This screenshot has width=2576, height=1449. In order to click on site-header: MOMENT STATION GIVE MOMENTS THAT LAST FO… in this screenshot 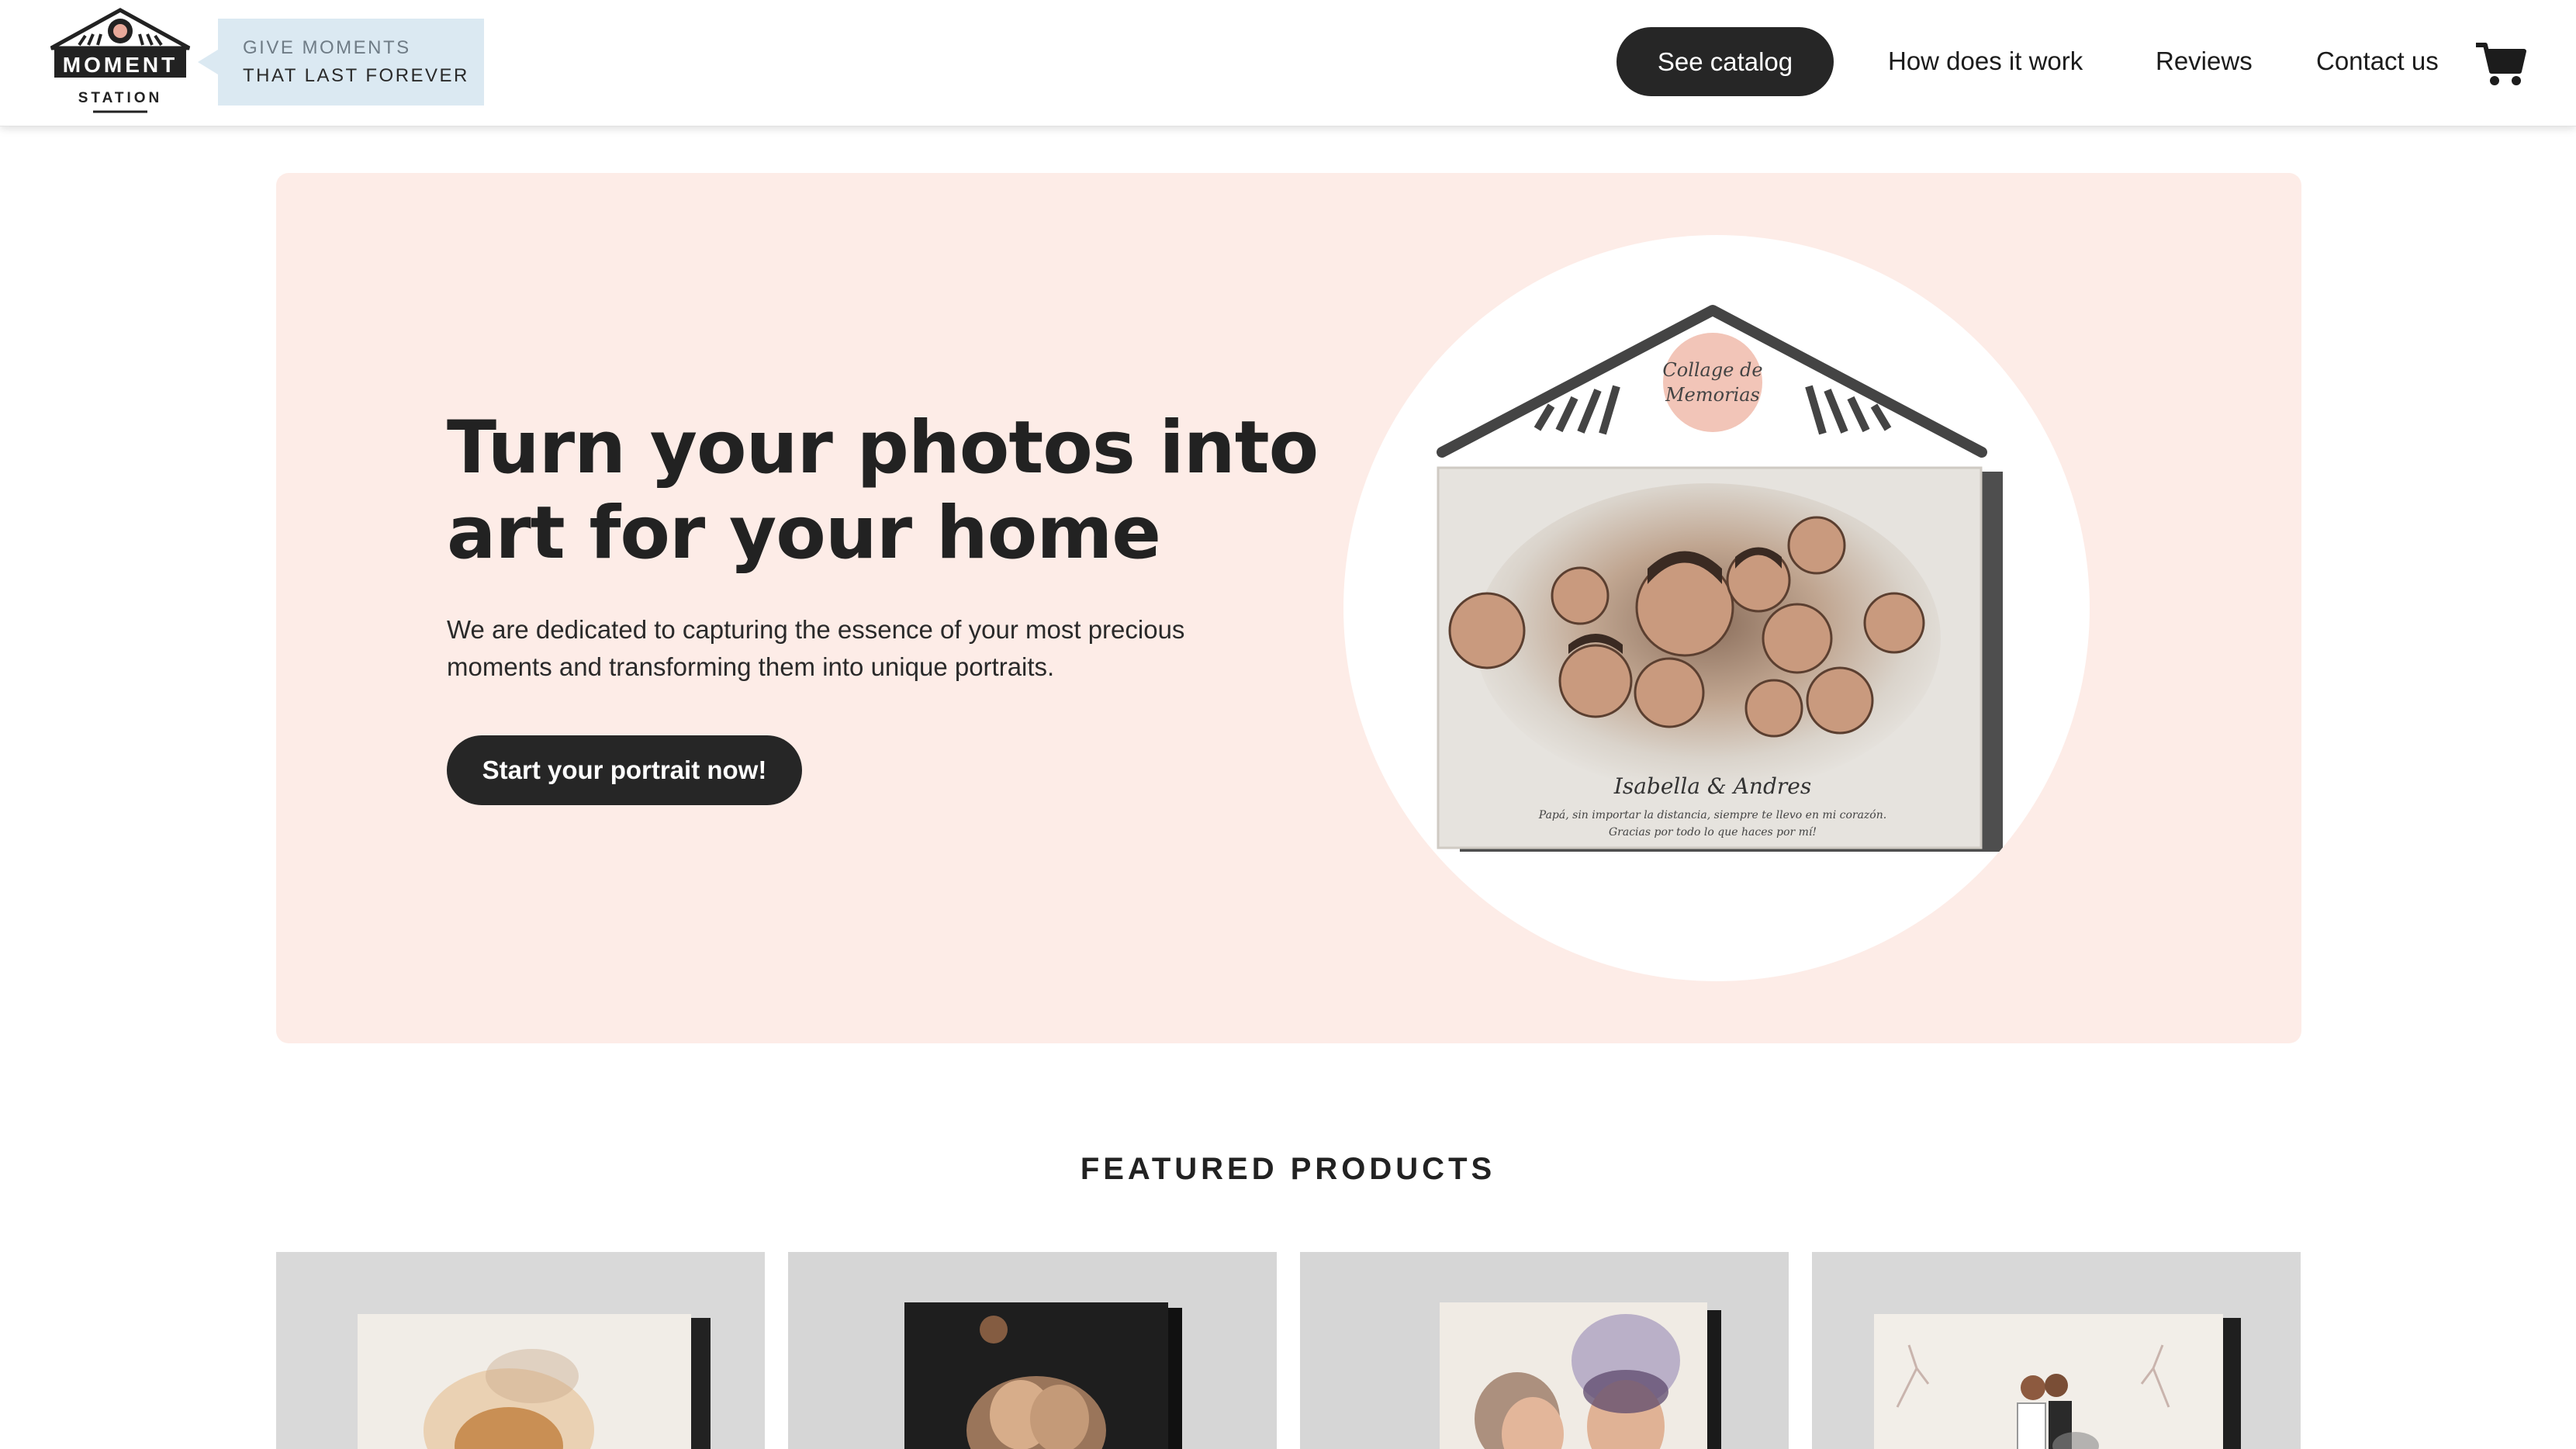, I will do `click(1288, 63)`.